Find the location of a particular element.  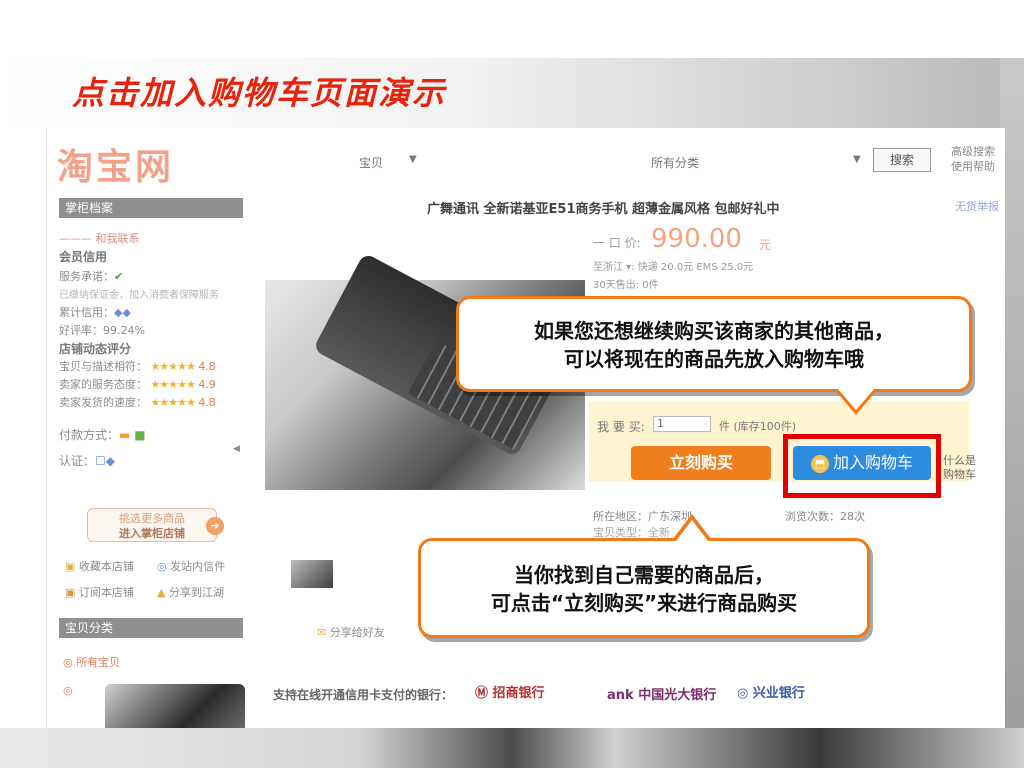

certification-icon: ☐◆ is located at coordinates (105, 461).